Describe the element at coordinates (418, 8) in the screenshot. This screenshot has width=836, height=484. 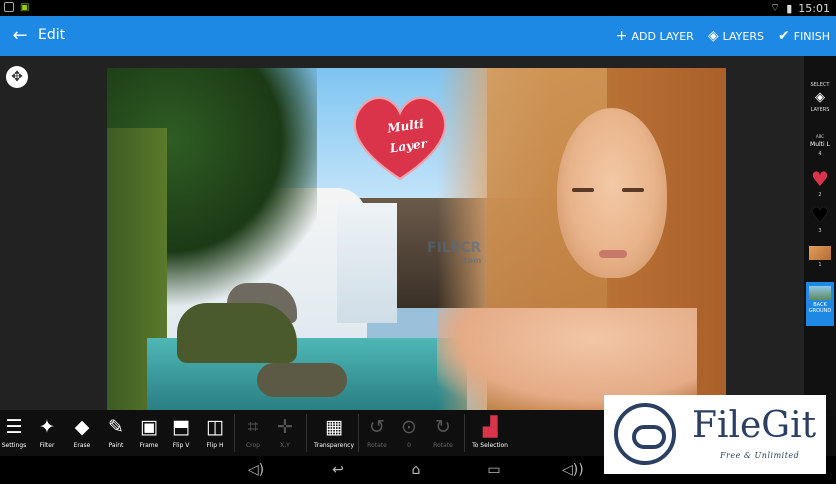
I see `status-bar: ▣ ⌔ ▮ 15:01` at that location.